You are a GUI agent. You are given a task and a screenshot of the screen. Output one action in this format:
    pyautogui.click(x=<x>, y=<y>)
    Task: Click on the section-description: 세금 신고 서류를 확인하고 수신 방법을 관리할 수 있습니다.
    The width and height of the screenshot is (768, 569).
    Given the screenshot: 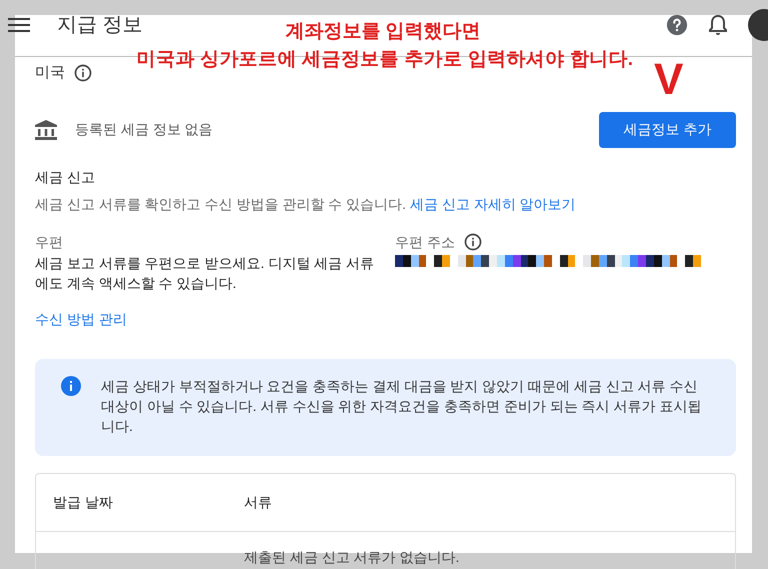 What is the action you would take?
    pyautogui.click(x=220, y=204)
    